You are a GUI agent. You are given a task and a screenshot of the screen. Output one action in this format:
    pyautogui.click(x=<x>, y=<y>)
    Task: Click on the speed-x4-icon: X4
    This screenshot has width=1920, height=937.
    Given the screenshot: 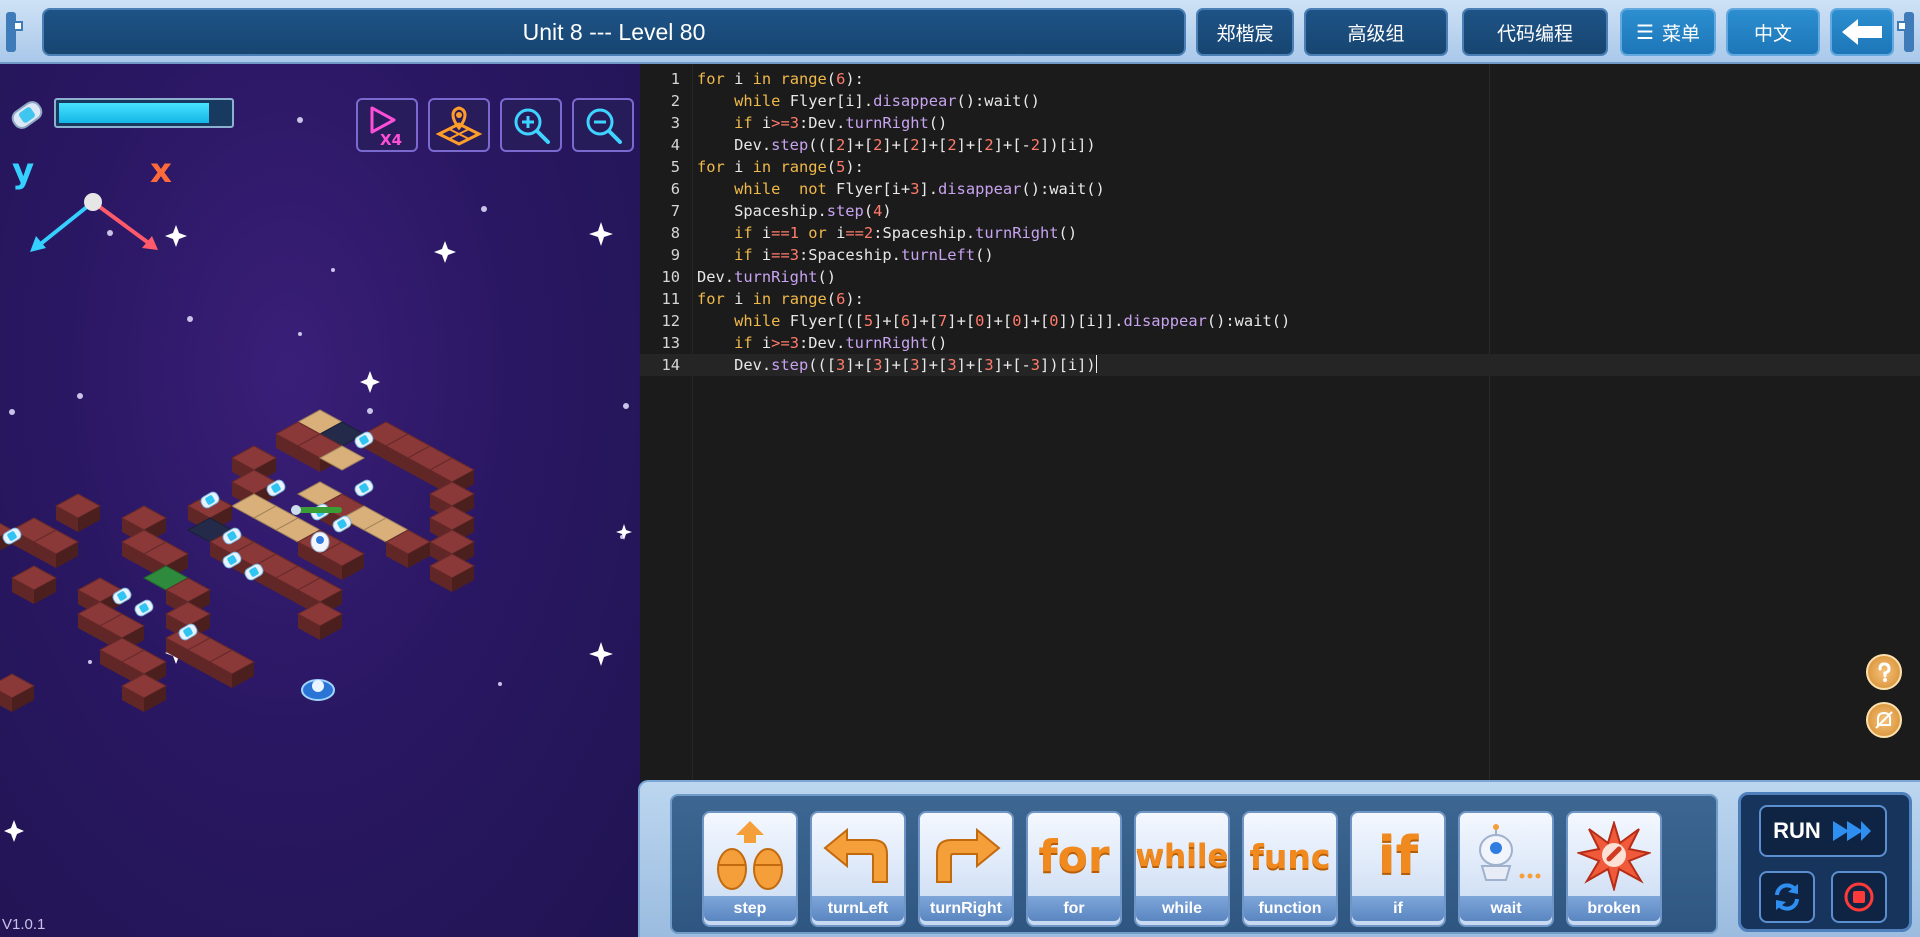 What is the action you would take?
    pyautogui.click(x=386, y=127)
    